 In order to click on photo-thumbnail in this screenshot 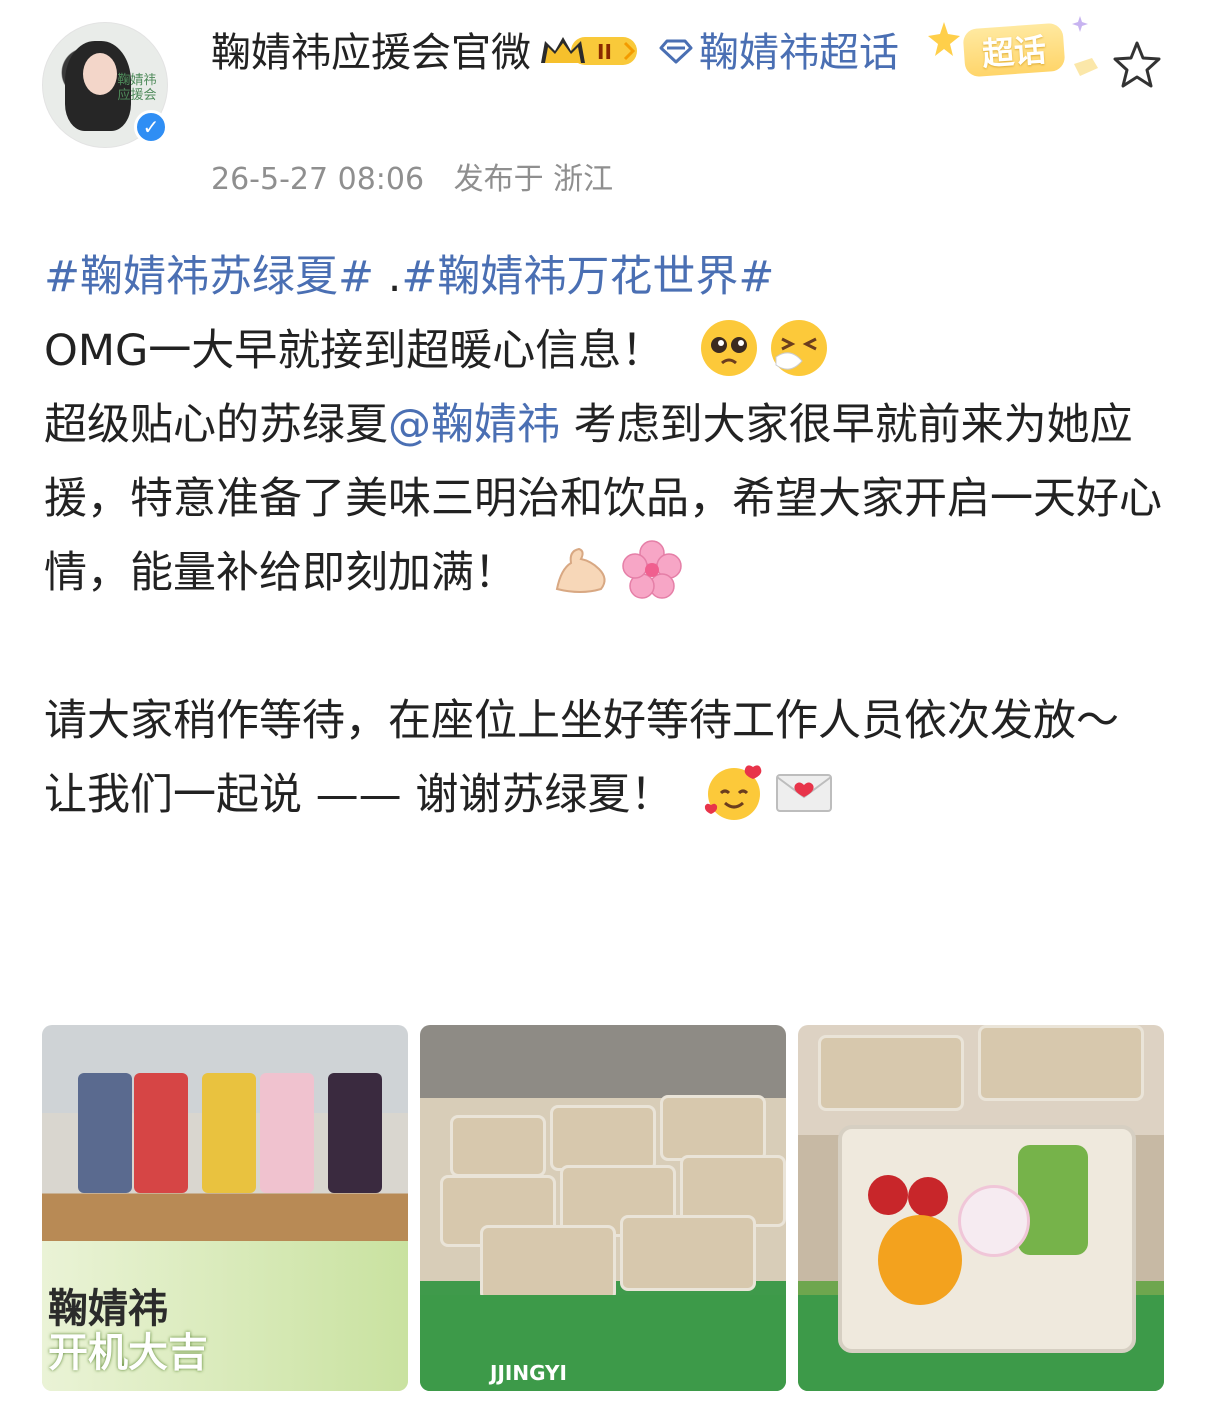, I will do `click(981, 1208)`.